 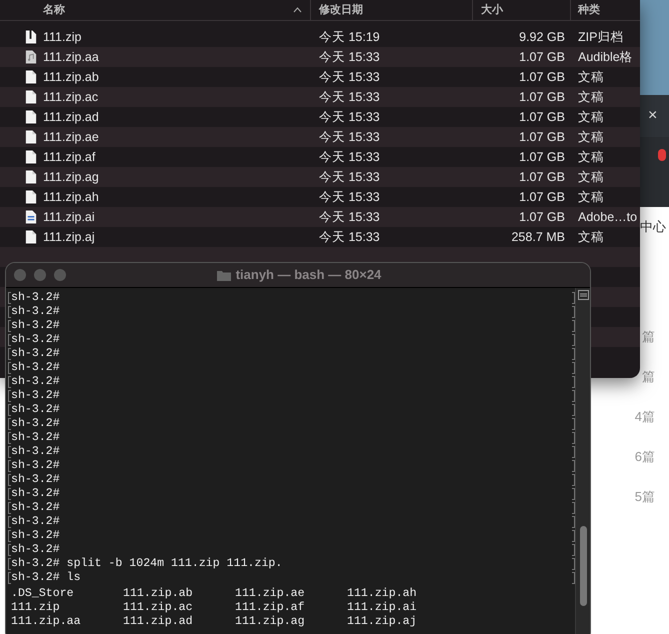 I want to click on file-row: 111.zip.ab 今天 15:33 1.07 GB 文稿, so click(x=320, y=77).